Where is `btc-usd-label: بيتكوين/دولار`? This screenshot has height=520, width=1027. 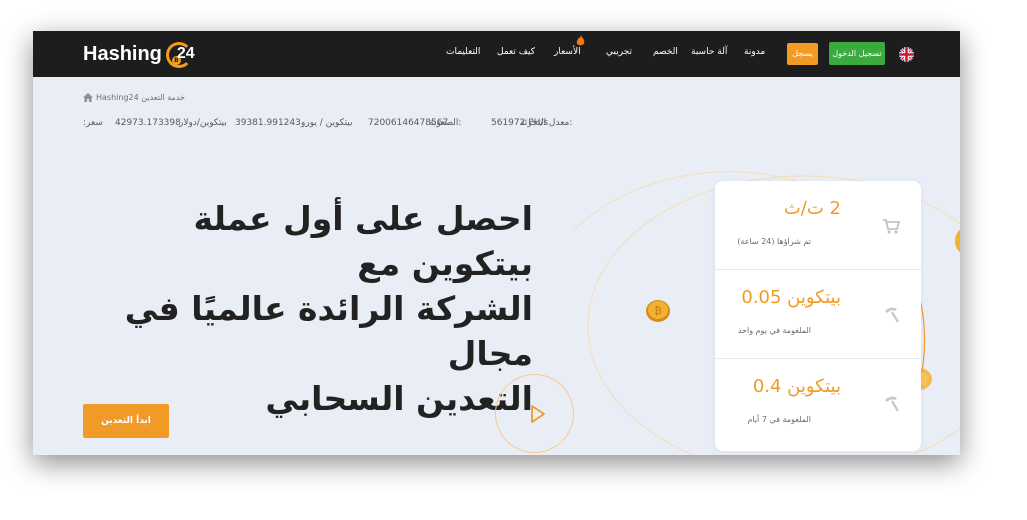 btc-usd-label: بيتكوين/دولار is located at coordinates (203, 123).